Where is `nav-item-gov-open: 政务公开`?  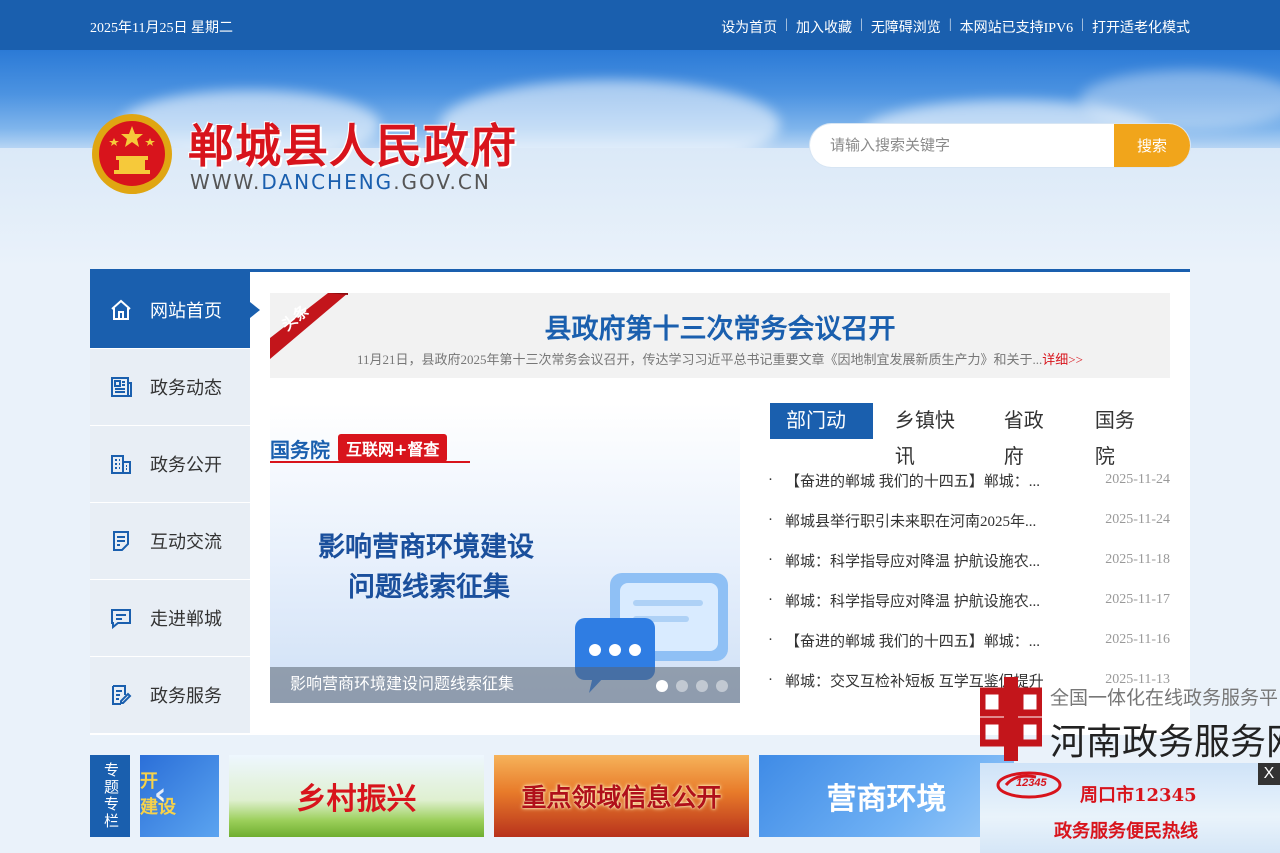 nav-item-gov-open: 政务公开 is located at coordinates (170, 464).